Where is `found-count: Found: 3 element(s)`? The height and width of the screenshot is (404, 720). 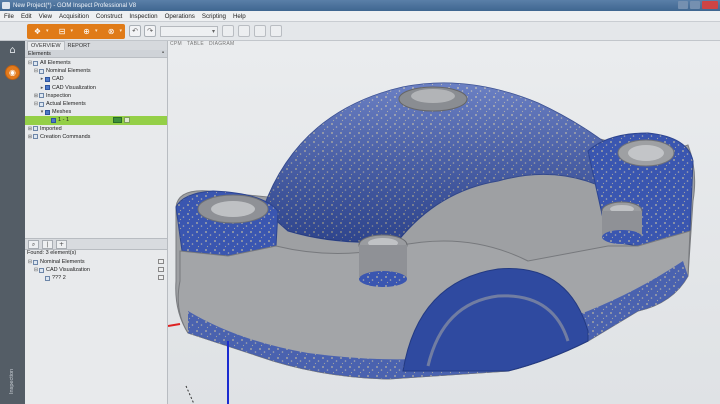
found-count: Found: 3 element(s) is located at coordinates (52, 253).